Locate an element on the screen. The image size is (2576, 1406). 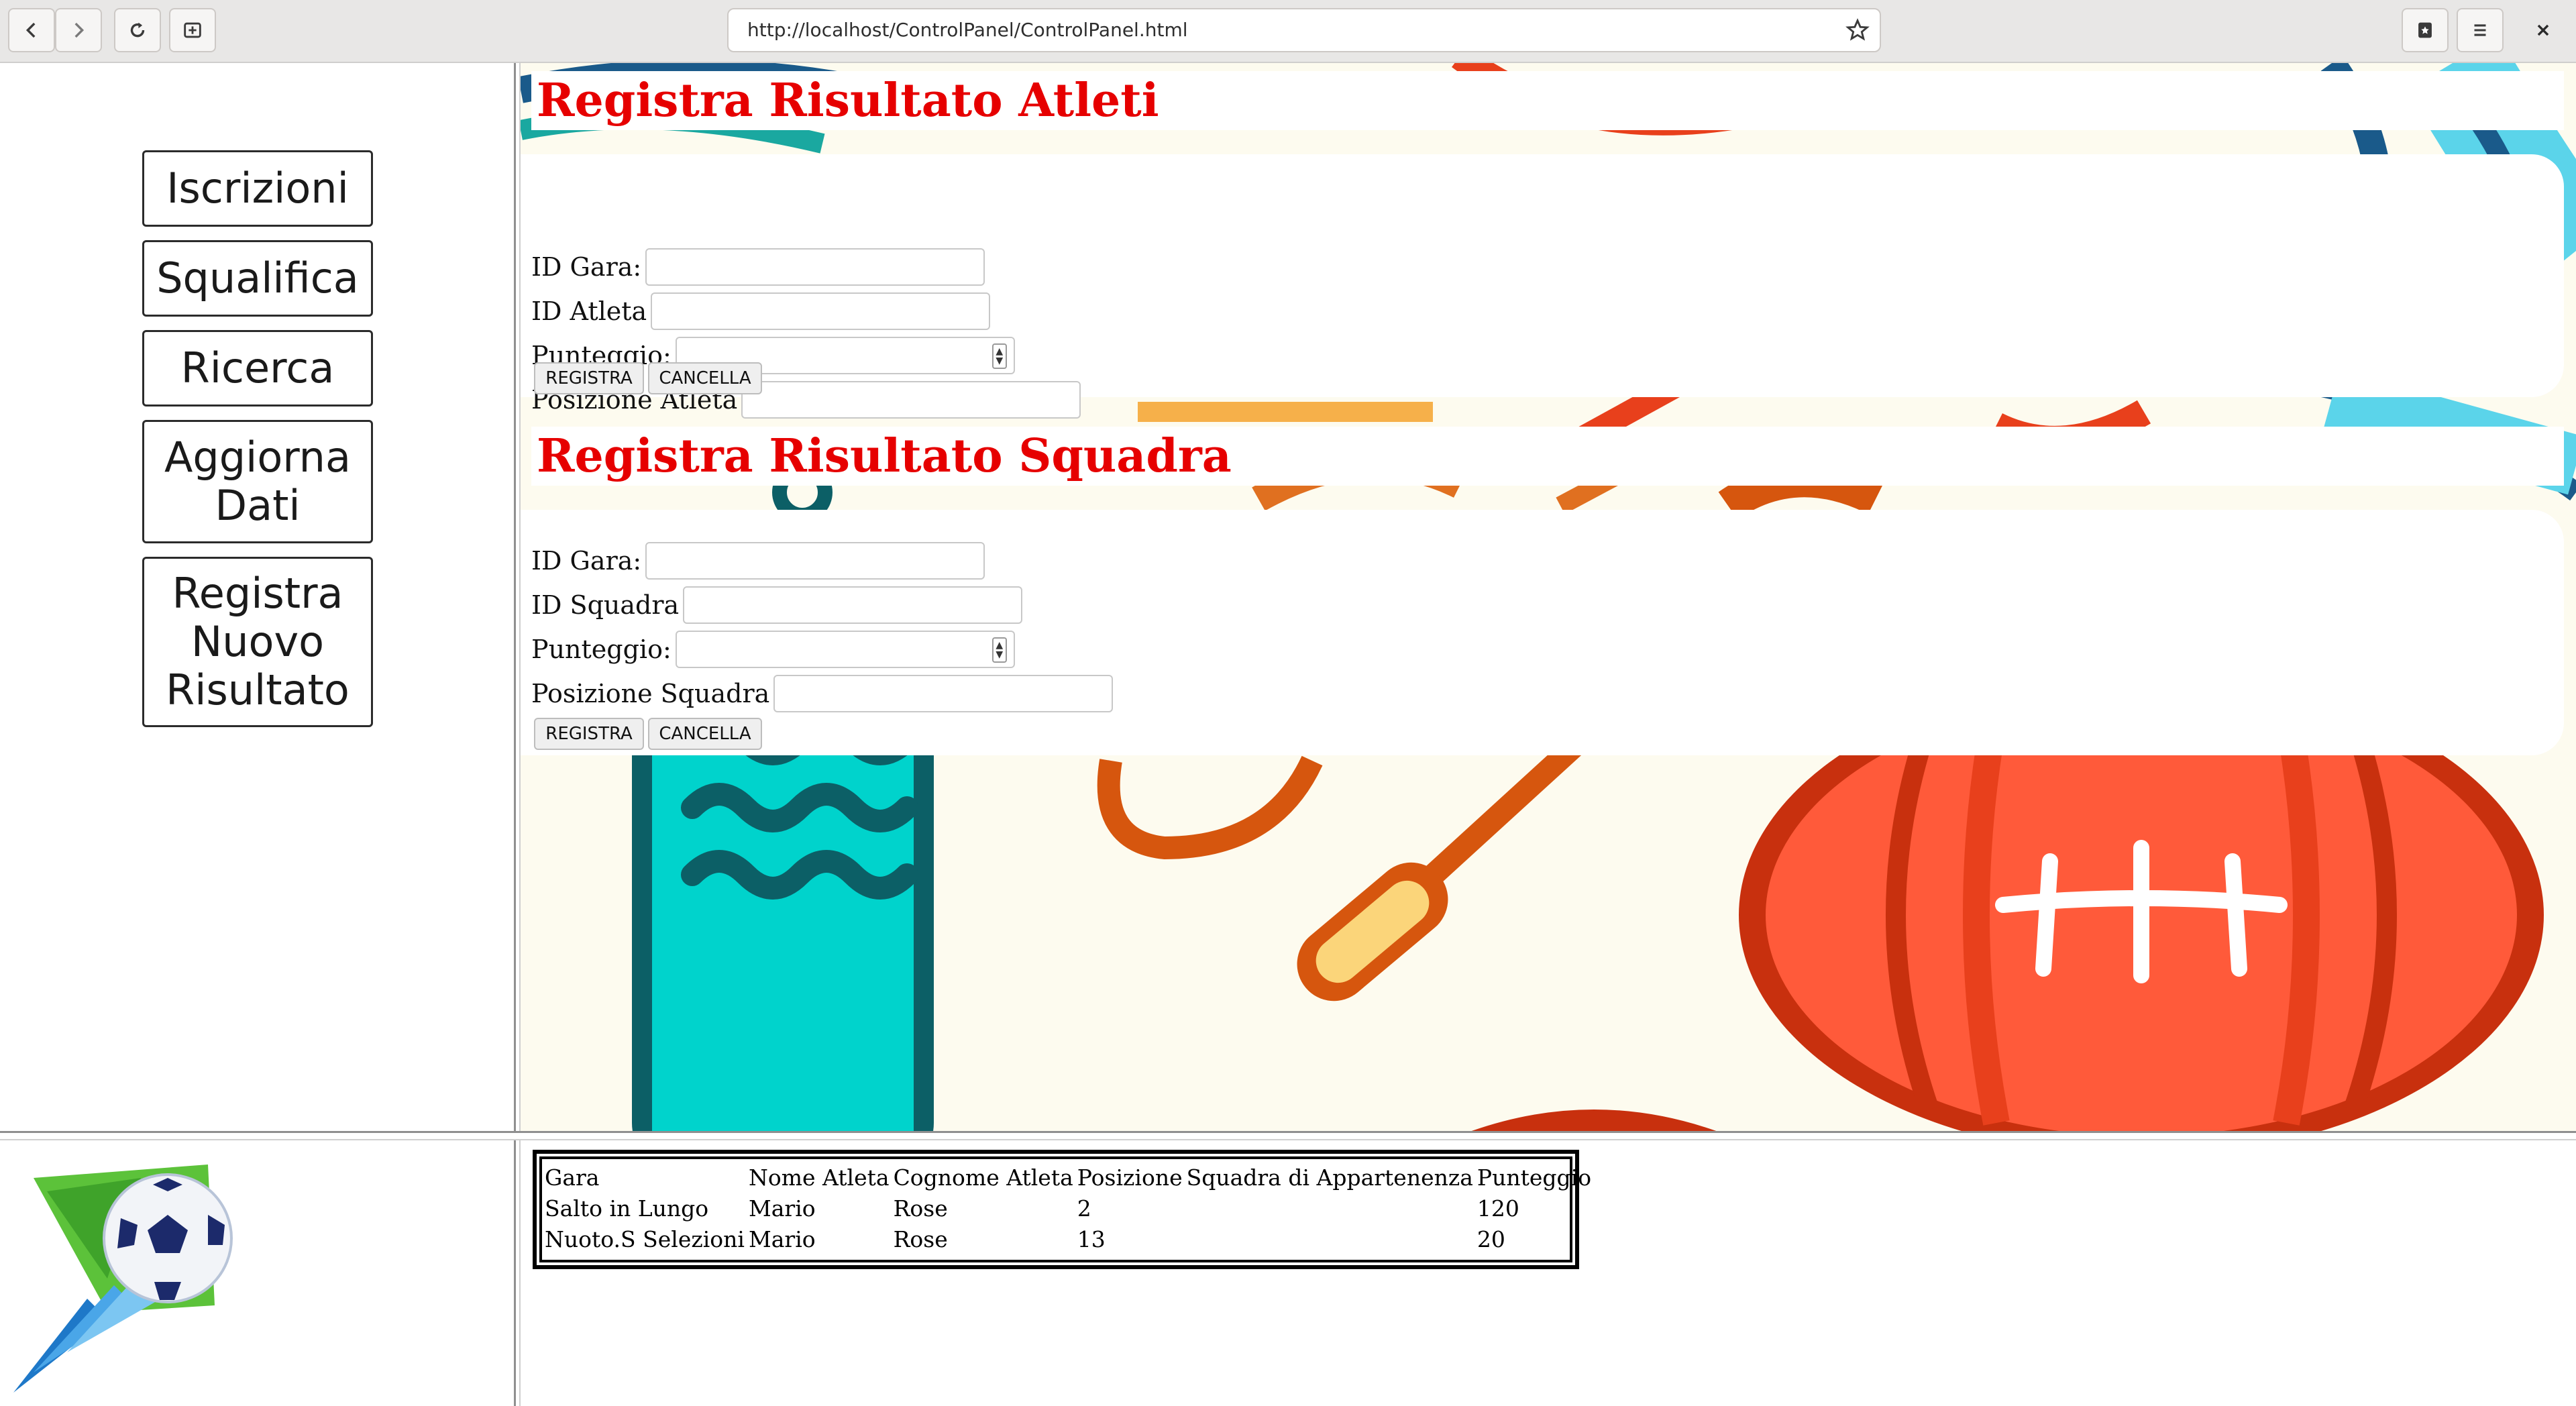
table-cell: Salto in Lungo is located at coordinates (627, 1208).